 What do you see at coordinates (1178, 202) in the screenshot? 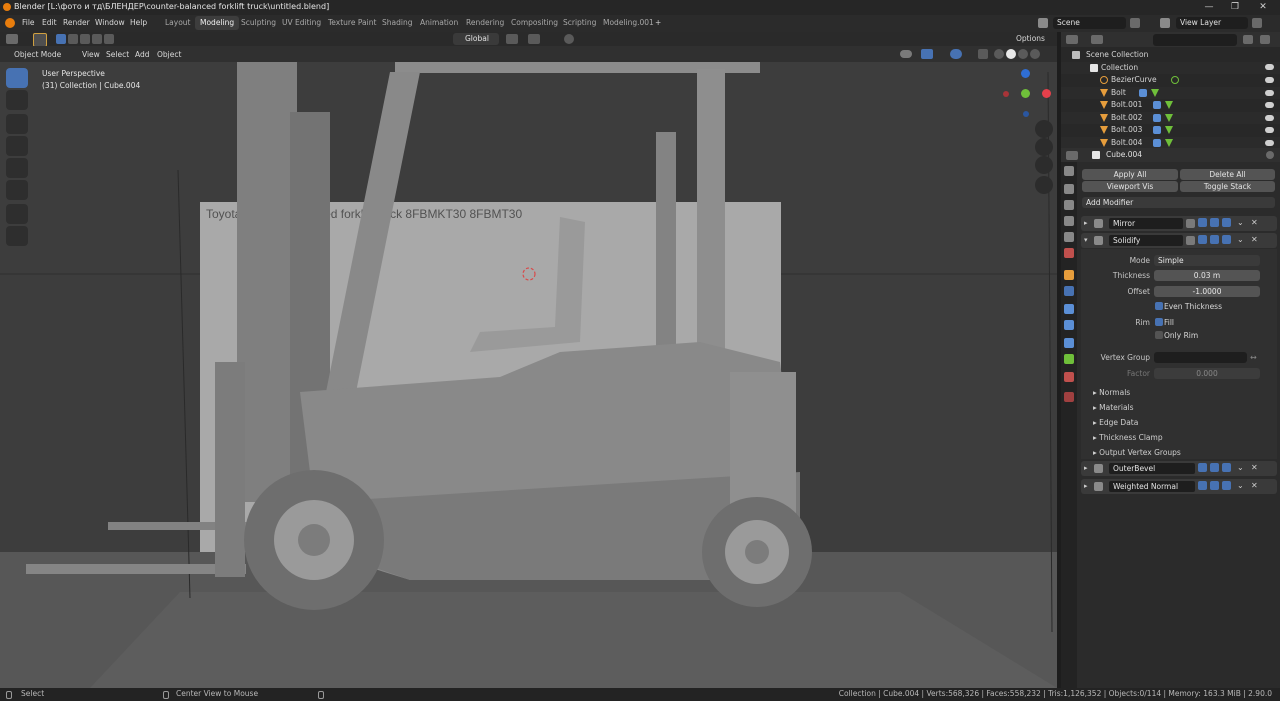
I see `add-modifier-dropdown: Add Modifier` at bounding box center [1178, 202].